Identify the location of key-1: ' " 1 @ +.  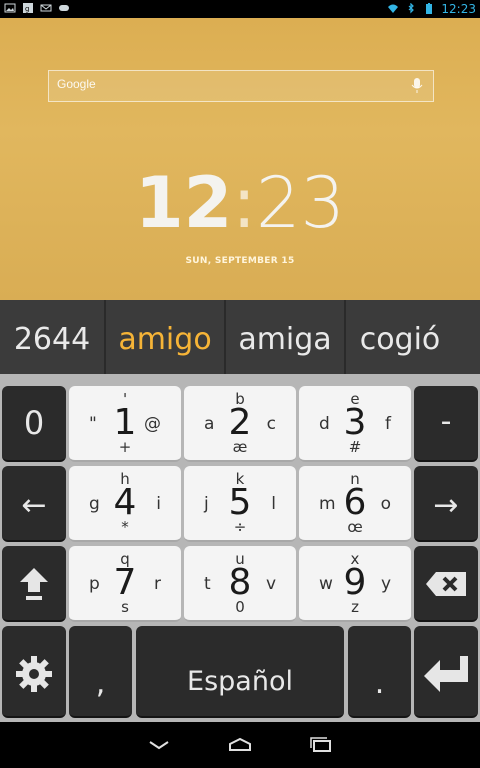
(125, 424).